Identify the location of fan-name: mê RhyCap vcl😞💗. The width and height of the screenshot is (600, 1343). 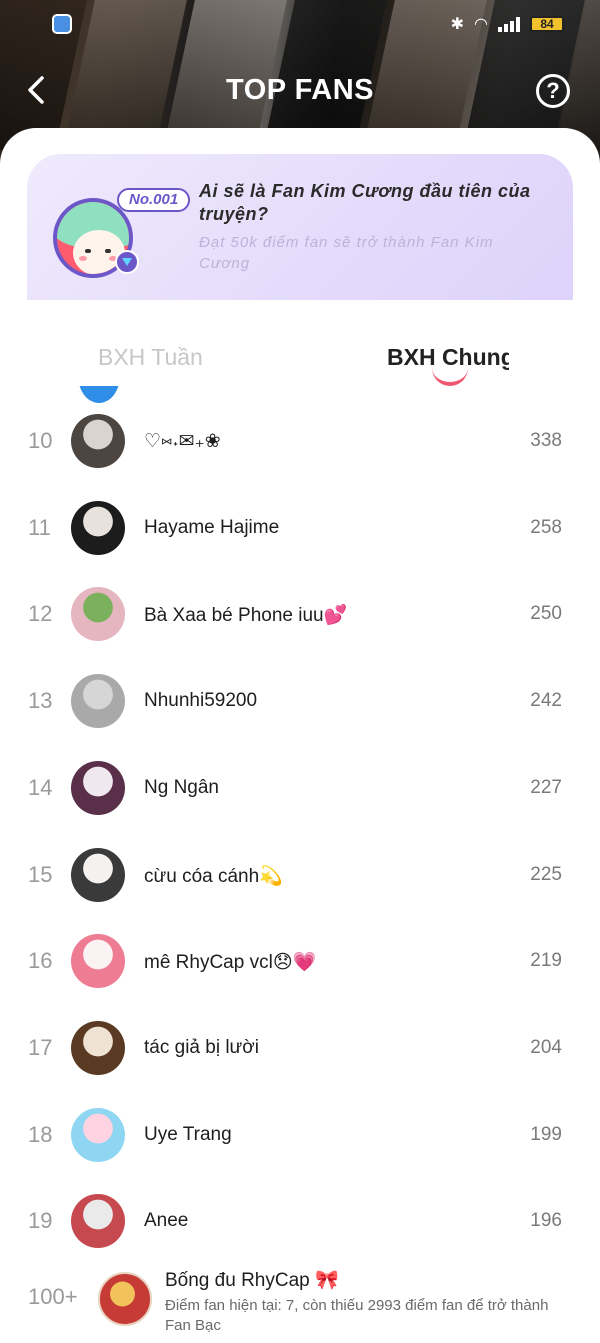
(230, 963).